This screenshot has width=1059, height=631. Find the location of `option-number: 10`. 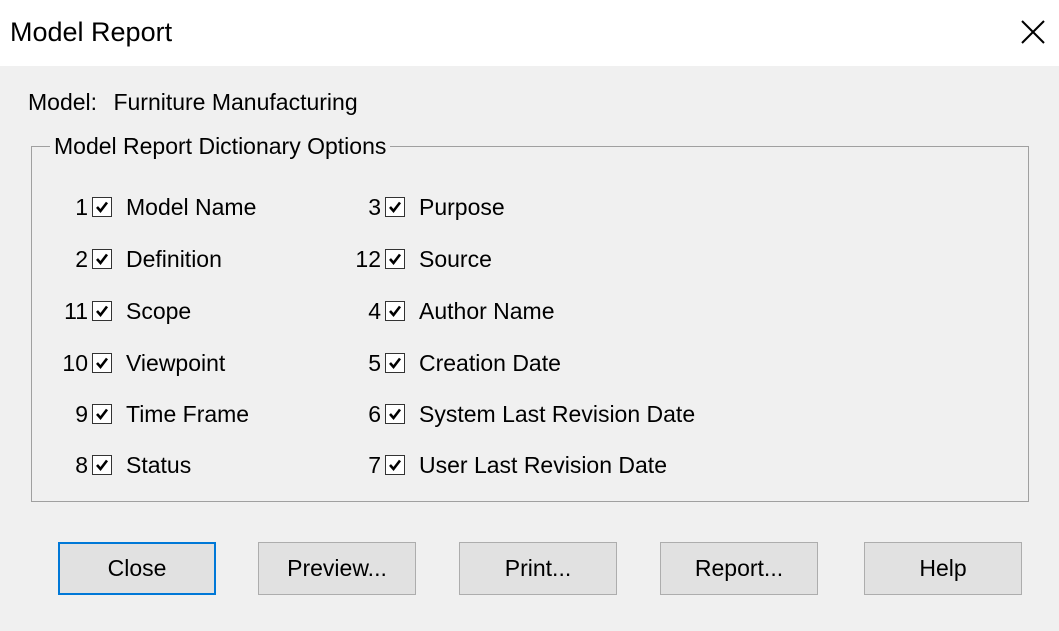

option-number: 10 is located at coordinates (75, 363).